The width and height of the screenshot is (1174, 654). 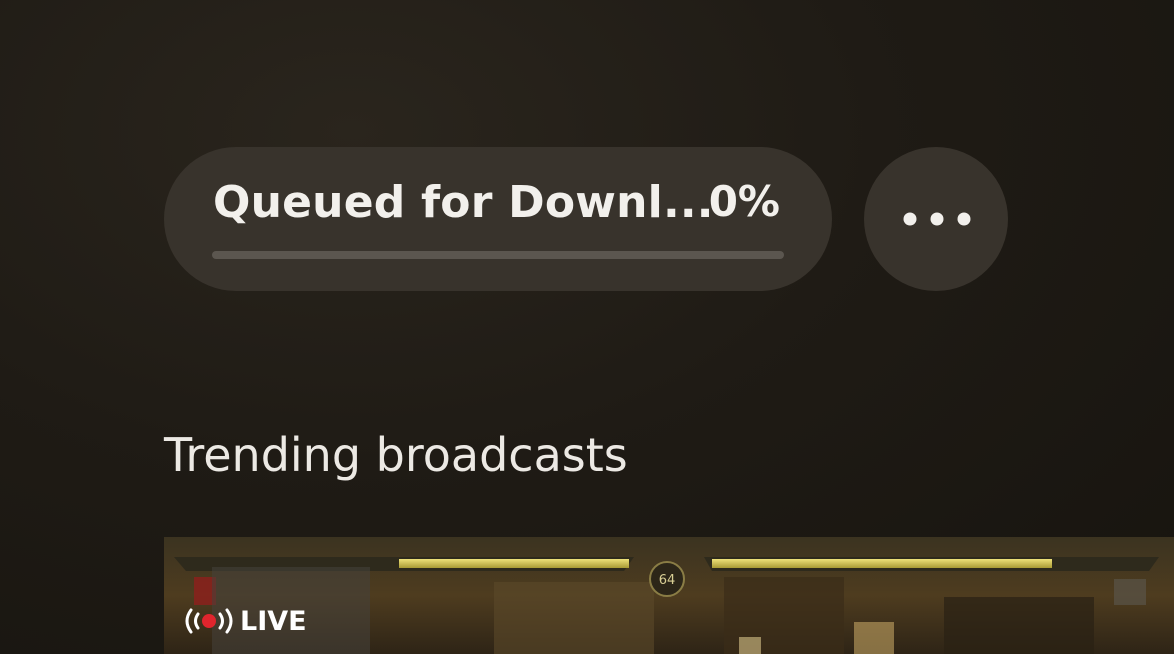 What do you see at coordinates (744, 201) in the screenshot?
I see `download-percent: 0%` at bounding box center [744, 201].